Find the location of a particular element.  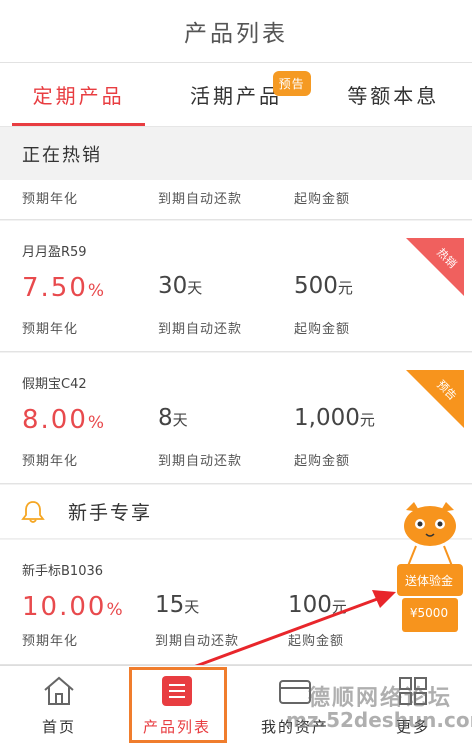

tab-equal-installment: 等额本息 is located at coordinates (393, 94).